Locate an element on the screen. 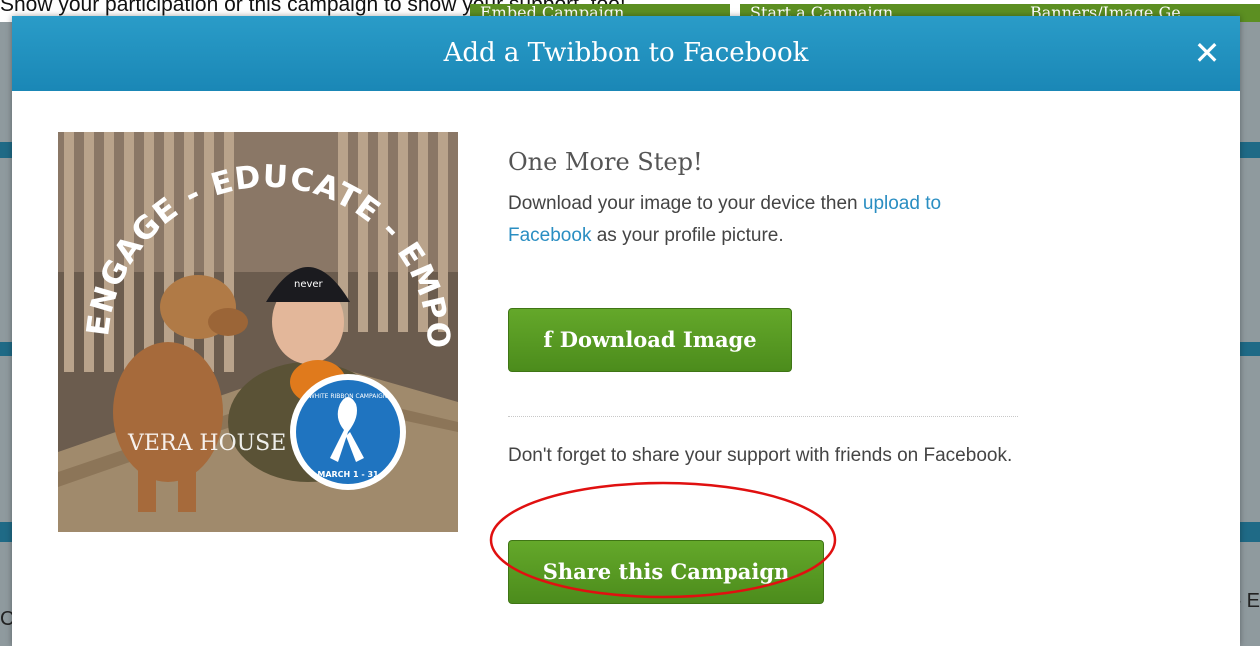 The image size is (1260, 646). modal-title: Add a Twibbon to Facebook is located at coordinates (626, 53).